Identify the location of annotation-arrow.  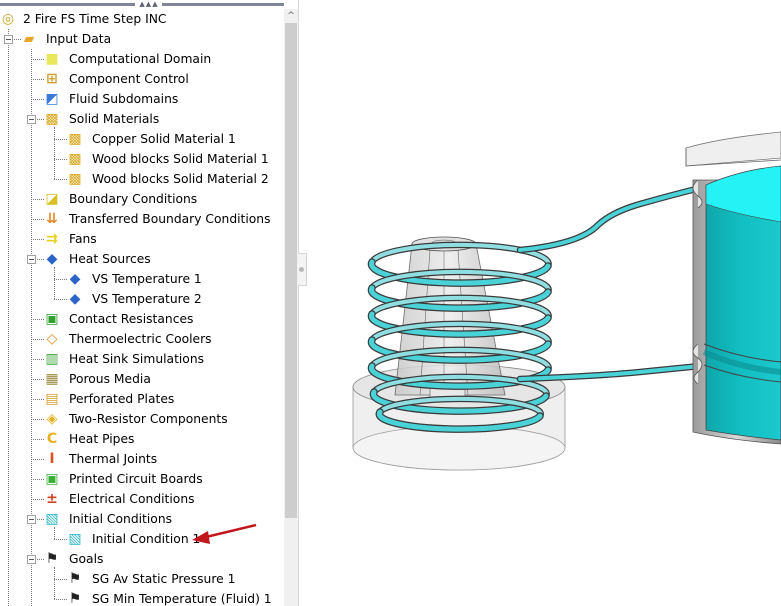
(224, 533).